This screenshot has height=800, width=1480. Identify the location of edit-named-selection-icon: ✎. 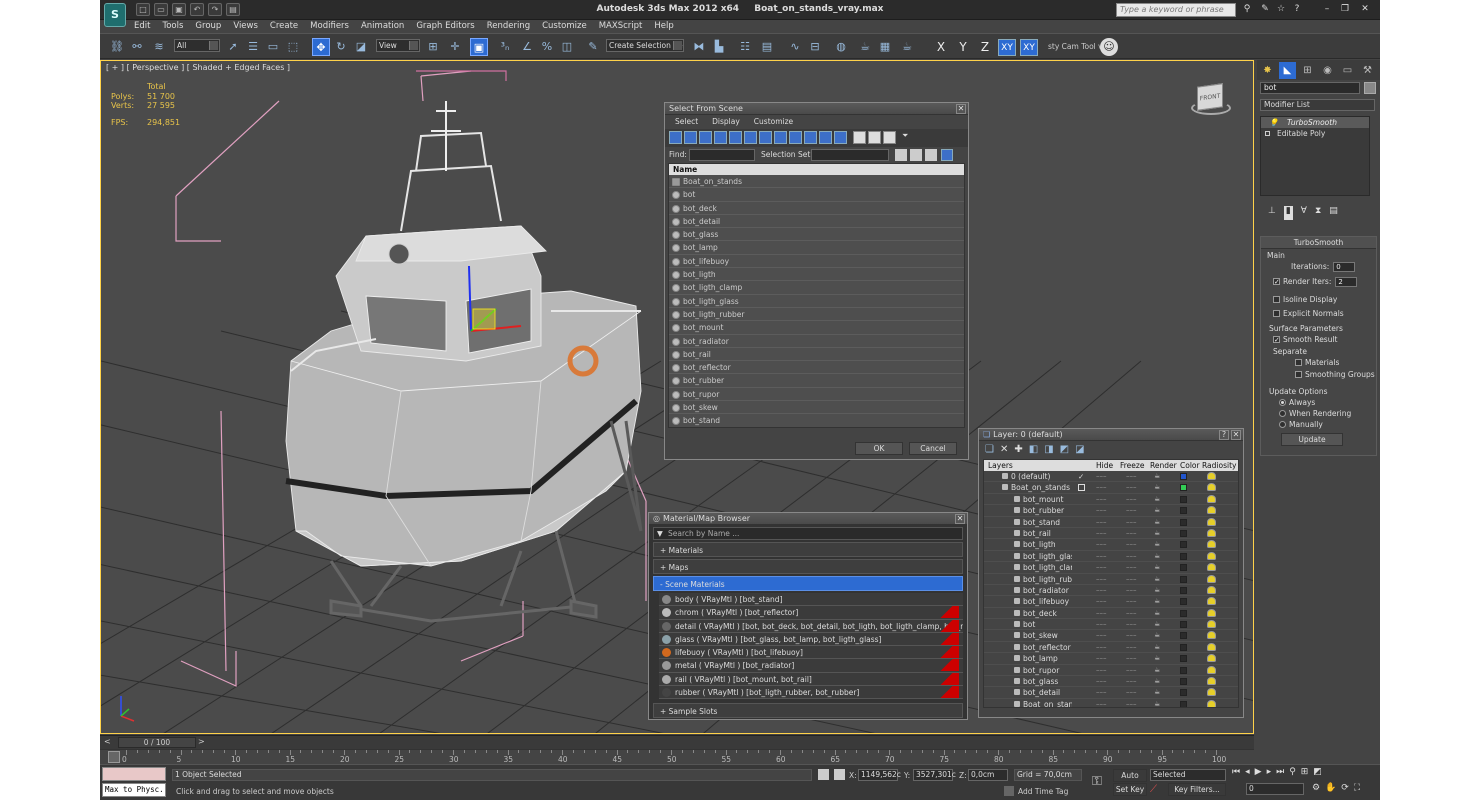
(593, 47).